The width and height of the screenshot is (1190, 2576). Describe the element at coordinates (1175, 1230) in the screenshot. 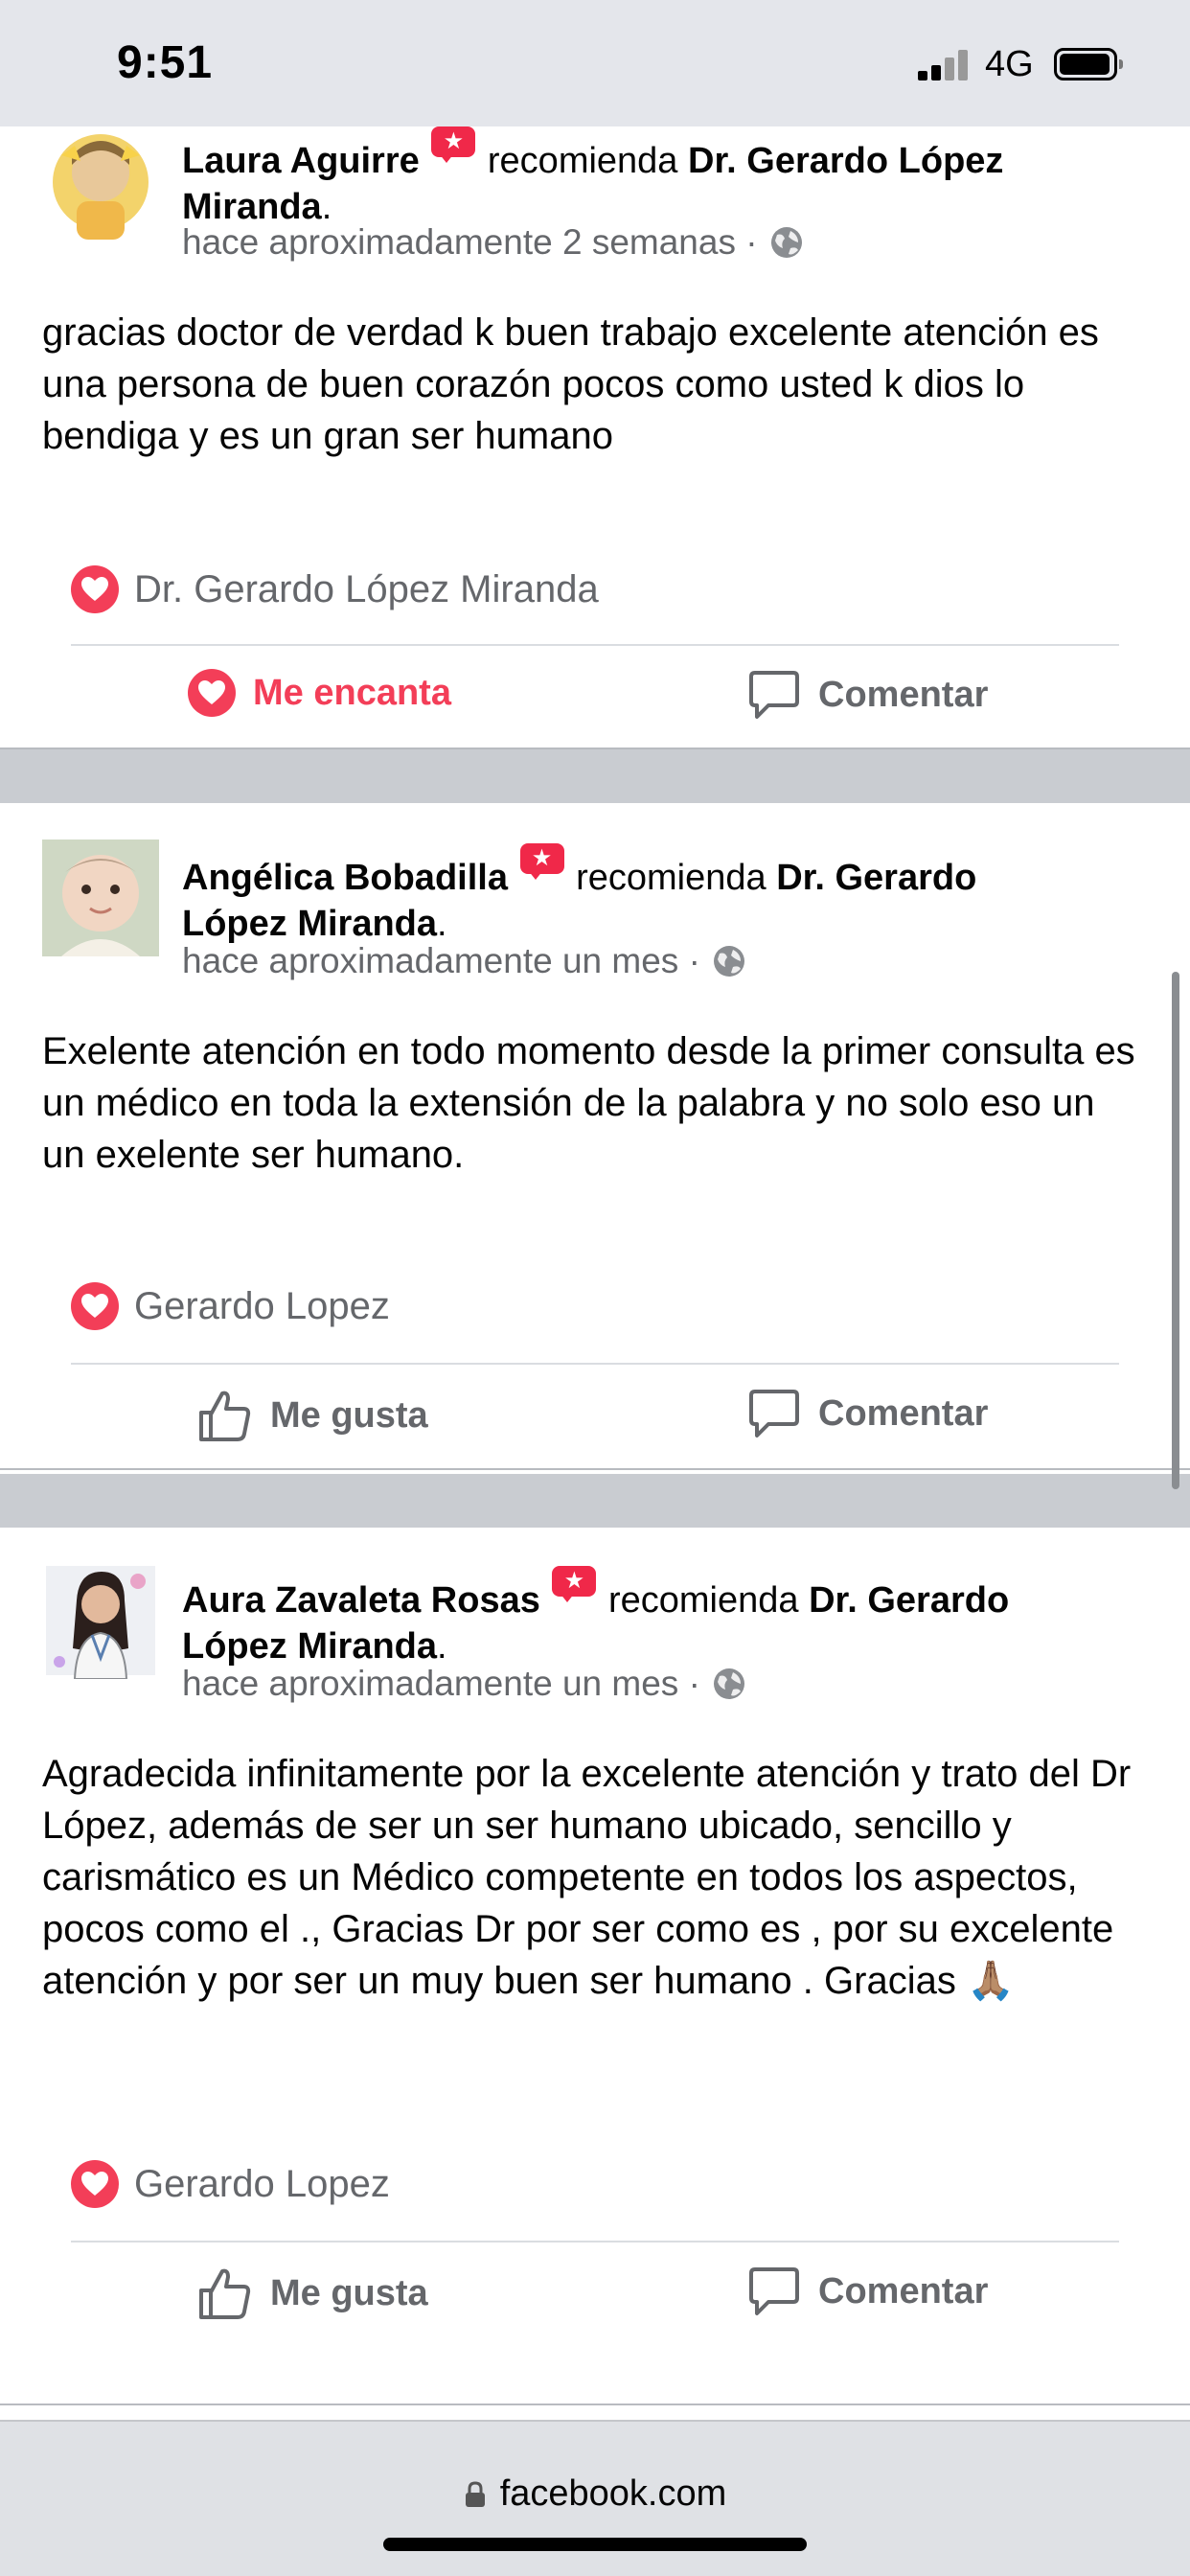

I see `scrollbar` at that location.